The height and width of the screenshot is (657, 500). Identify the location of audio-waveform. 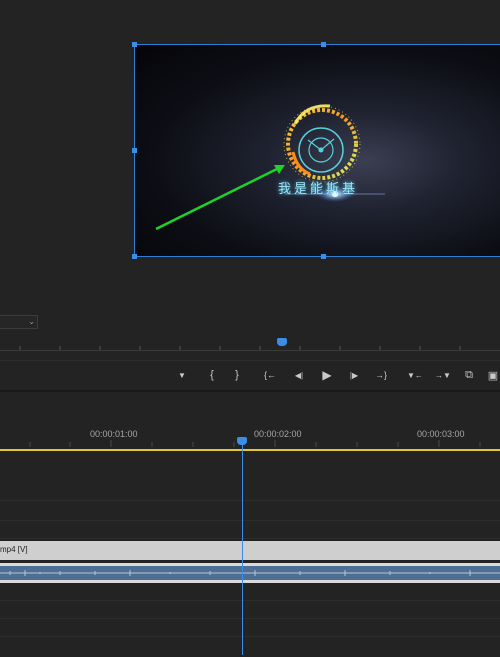
(250, 573).